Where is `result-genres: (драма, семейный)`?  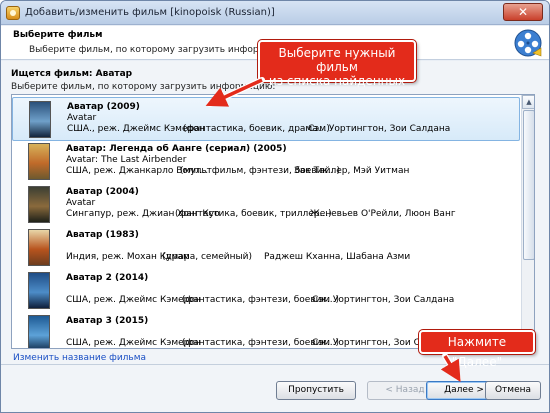 result-genres: (драма, семейный) is located at coordinates (207, 257).